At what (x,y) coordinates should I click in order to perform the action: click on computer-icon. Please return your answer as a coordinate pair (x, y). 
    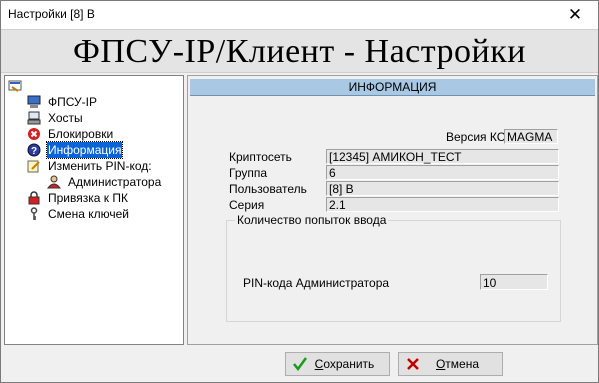
    Looking at the image, I should click on (34, 101).